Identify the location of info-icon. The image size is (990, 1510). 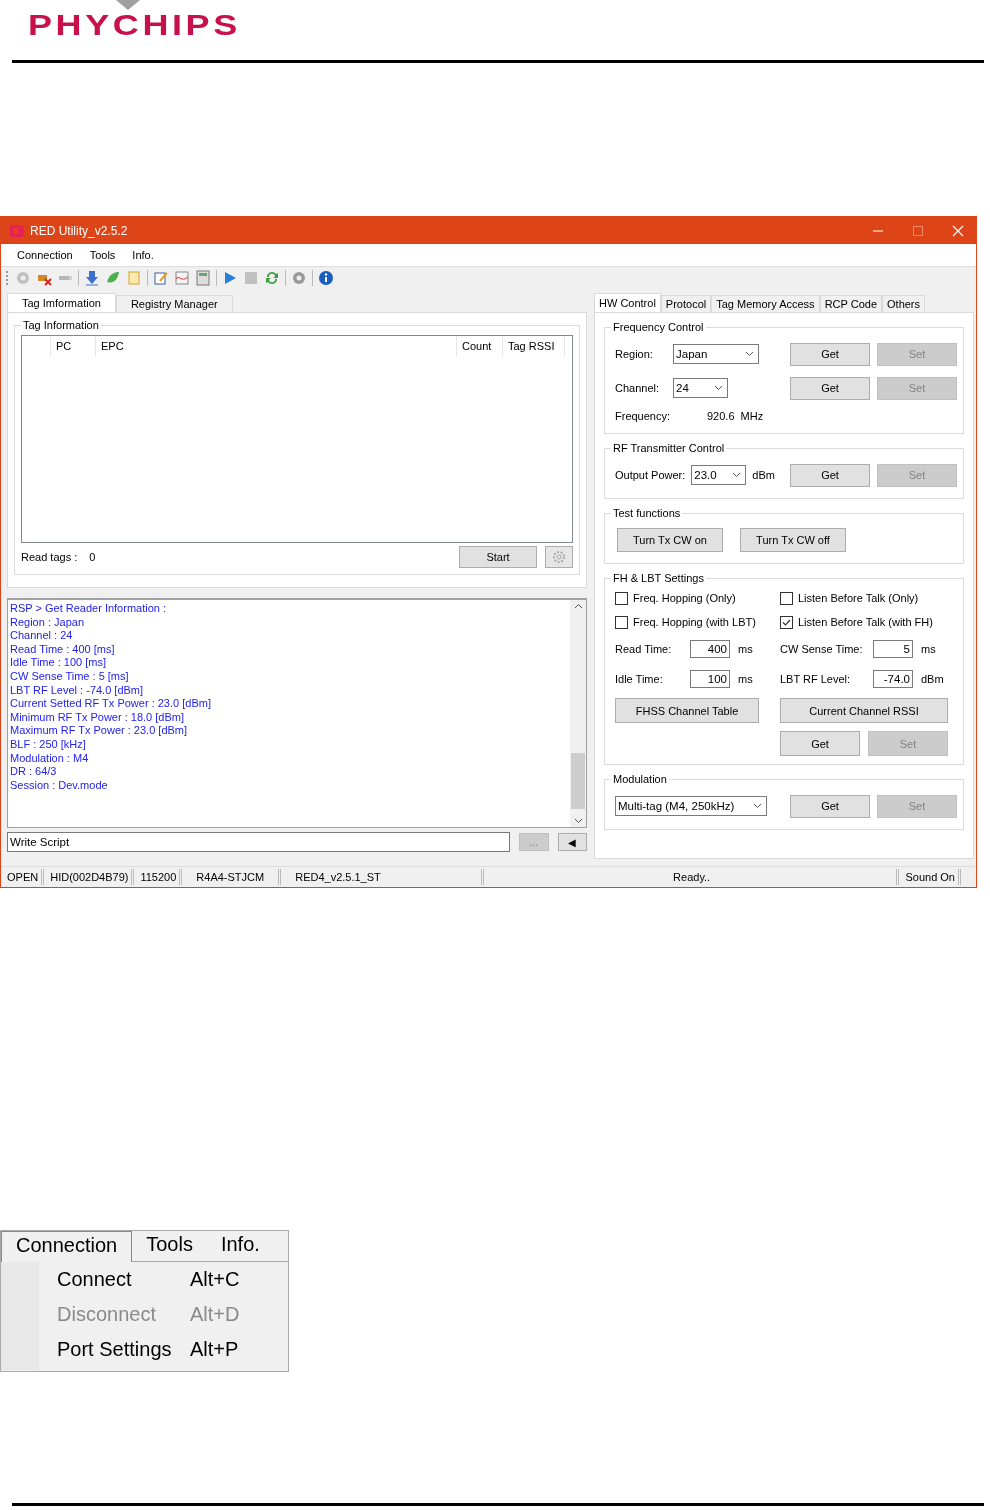
(326, 278).